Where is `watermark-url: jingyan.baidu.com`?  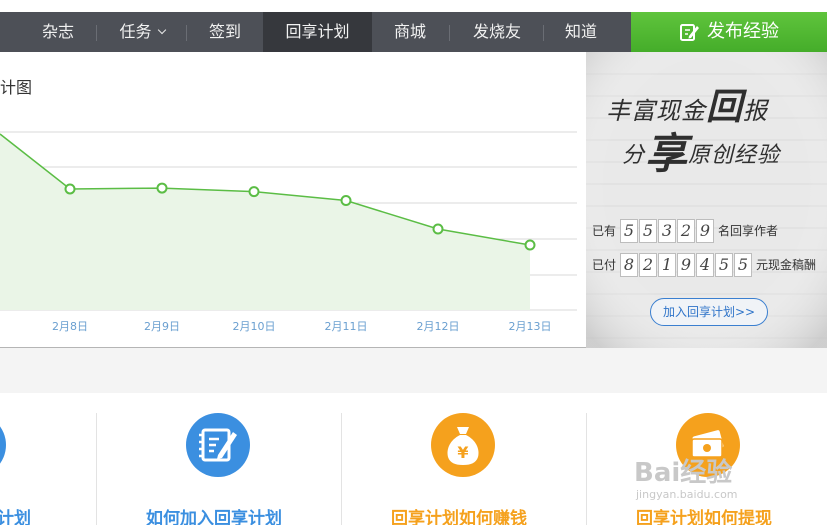 watermark-url: jingyan.baidu.com is located at coordinates (687, 494).